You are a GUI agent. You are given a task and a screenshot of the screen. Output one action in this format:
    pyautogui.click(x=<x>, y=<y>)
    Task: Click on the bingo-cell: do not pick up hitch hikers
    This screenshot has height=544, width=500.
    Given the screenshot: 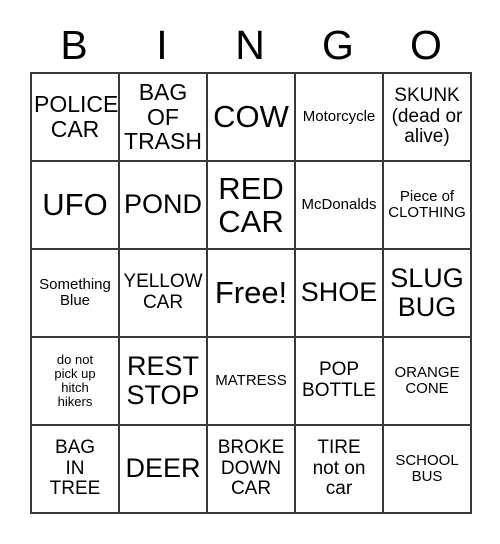 What is the action you would take?
    pyautogui.click(x=76, y=382)
    